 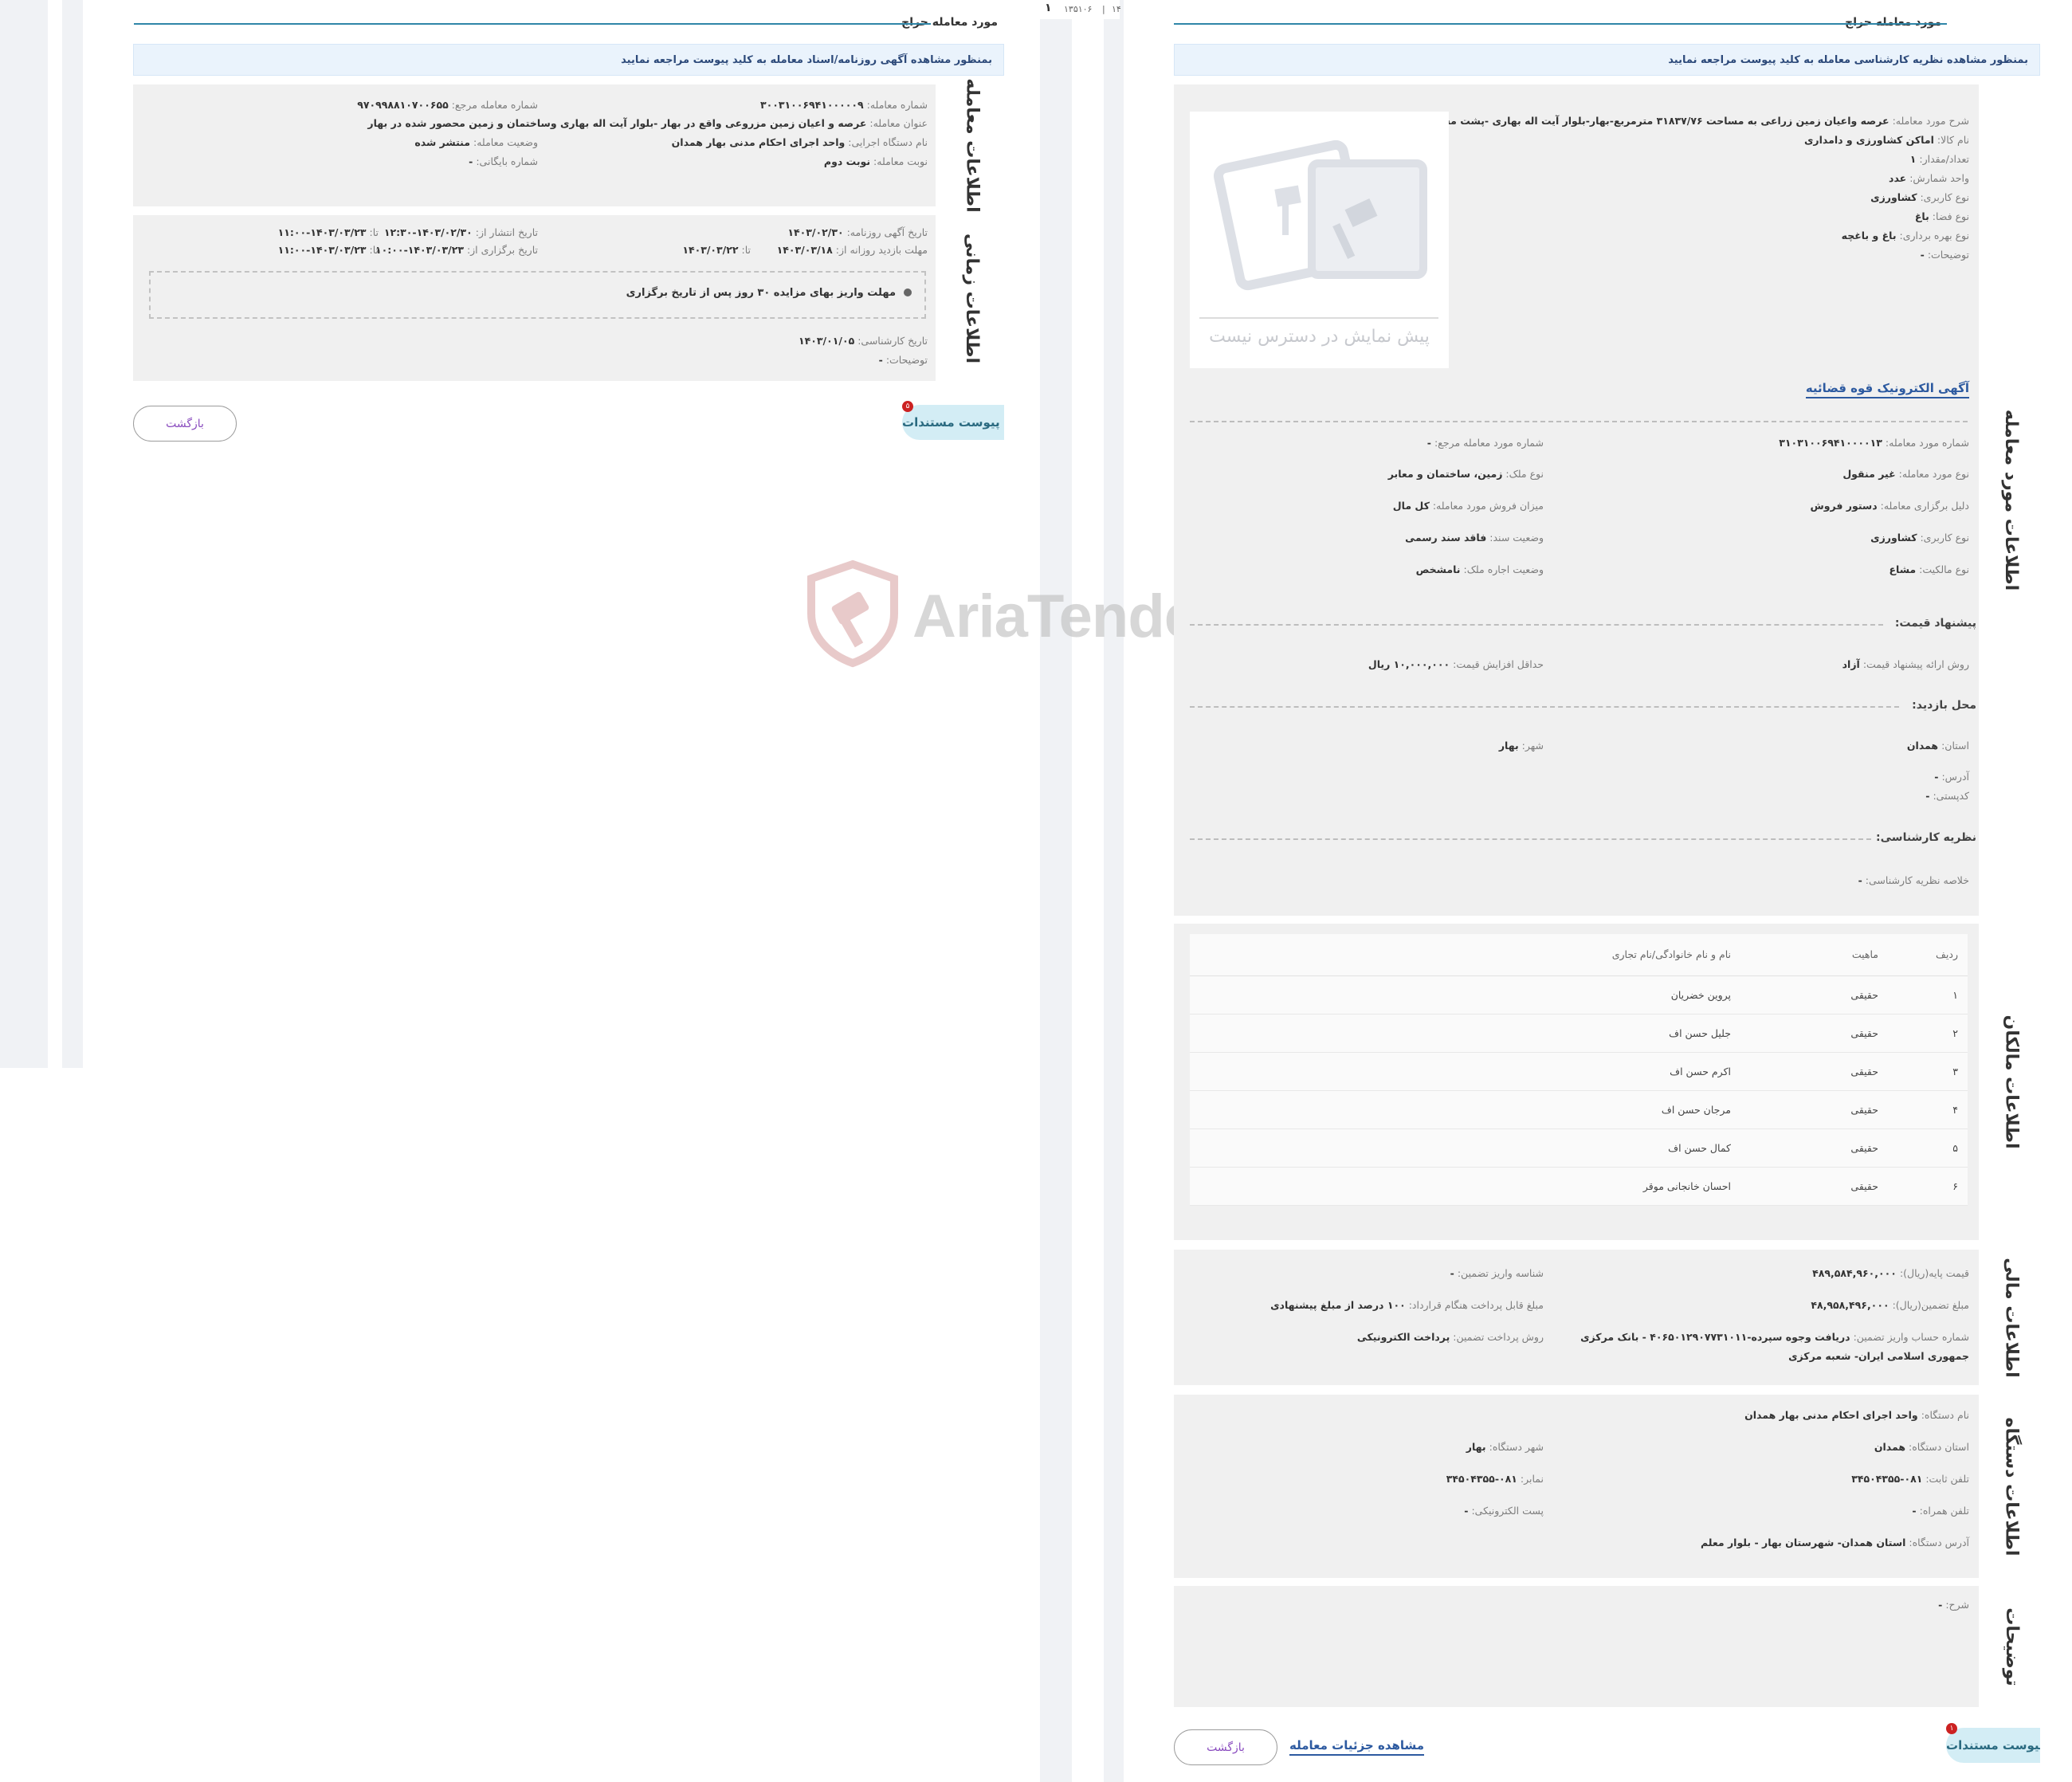 What do you see at coordinates (843, 105) in the screenshot?
I see `deal-number: شماره معامله: ۳۰۰۳۱۰۰۶۹۴۱۰۰۰۰۰۹` at bounding box center [843, 105].